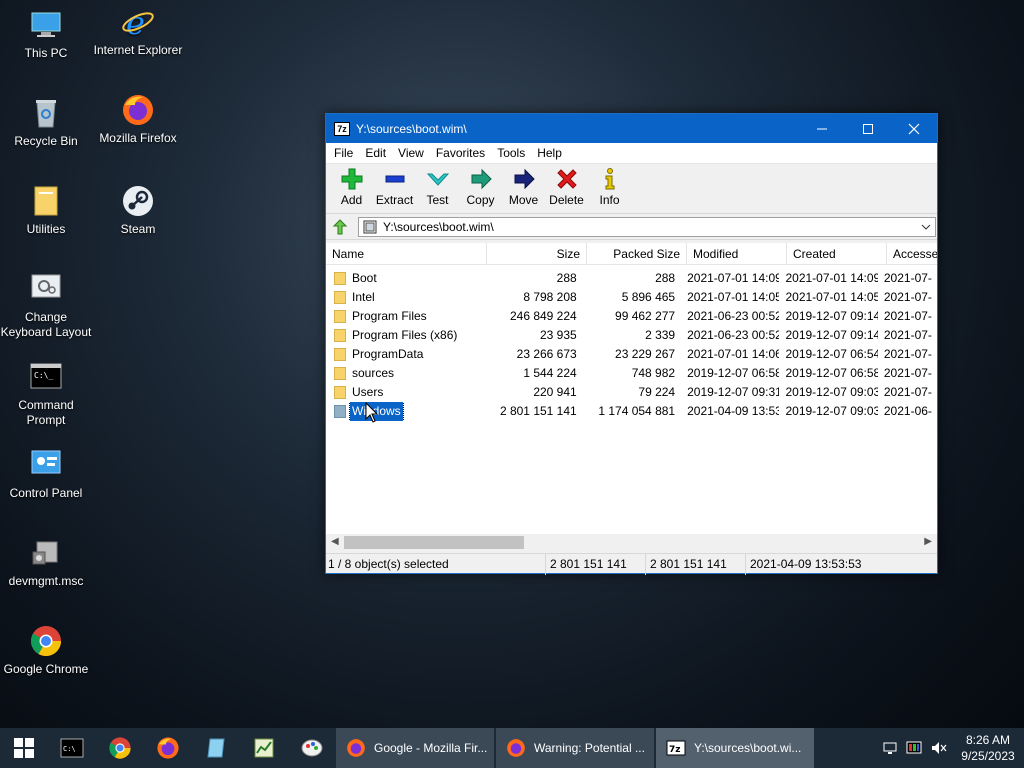 The image size is (1024, 768). I want to click on column-header-name: Name, so click(406, 254).